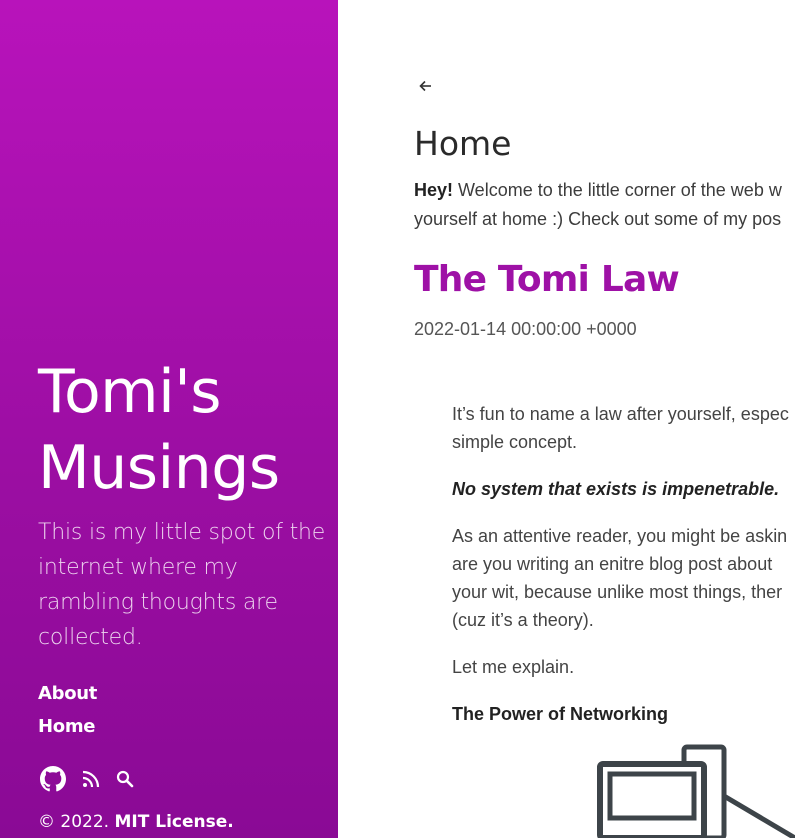 This screenshot has height=838, width=795. I want to click on site-description-line: rambling thoughts are, so click(158, 602).